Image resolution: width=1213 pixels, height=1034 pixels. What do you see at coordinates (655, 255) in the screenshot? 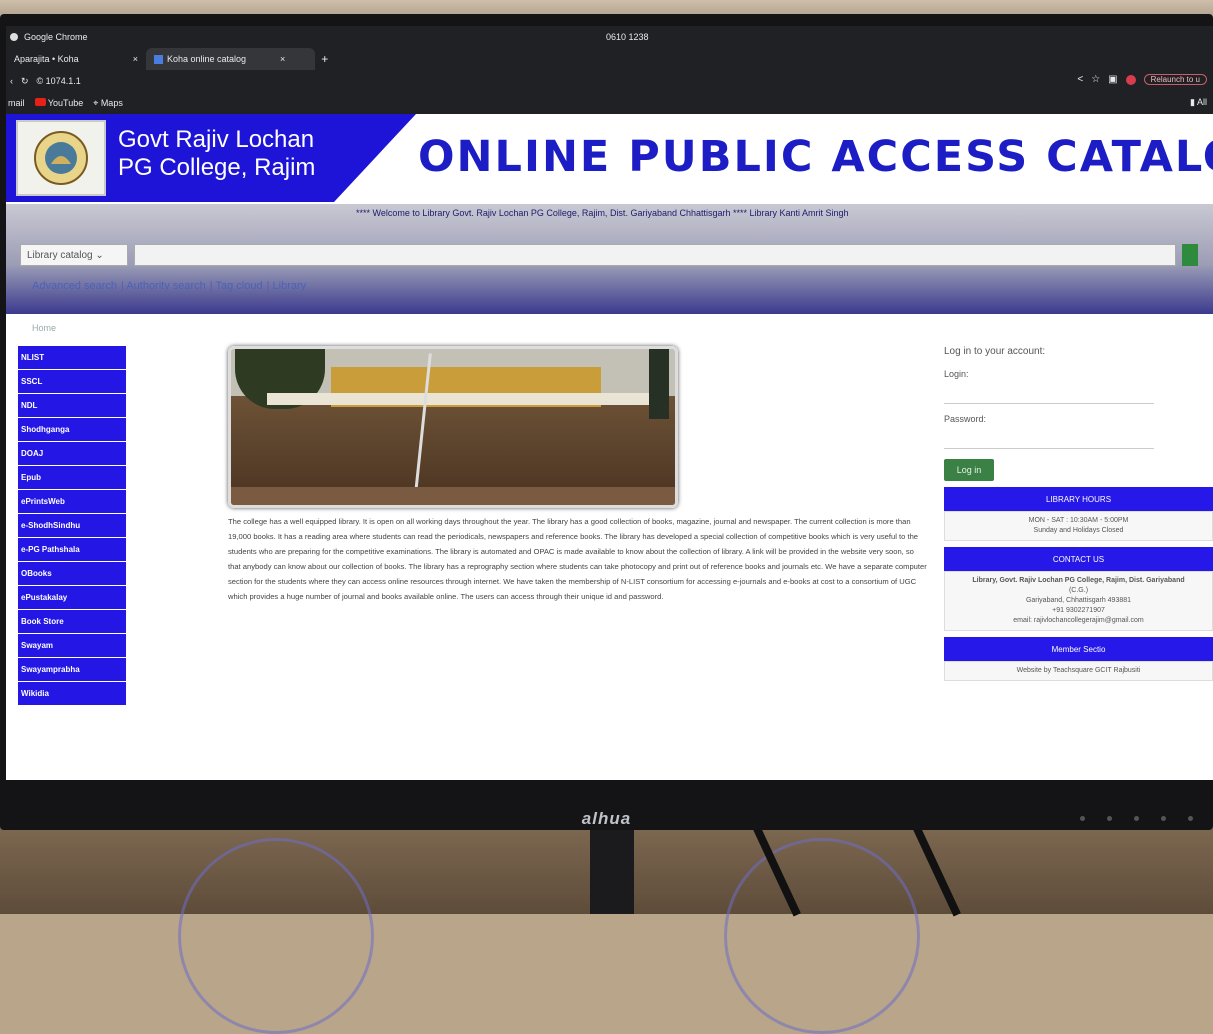
I see `search-input` at bounding box center [655, 255].